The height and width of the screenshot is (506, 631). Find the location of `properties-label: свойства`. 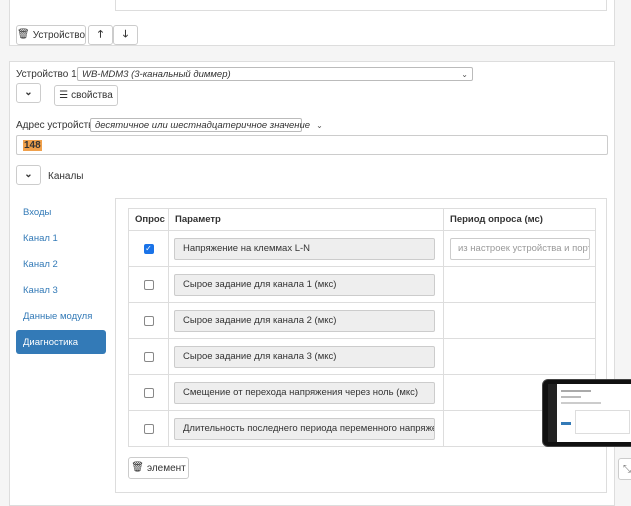

properties-label: свойства is located at coordinates (92, 95).